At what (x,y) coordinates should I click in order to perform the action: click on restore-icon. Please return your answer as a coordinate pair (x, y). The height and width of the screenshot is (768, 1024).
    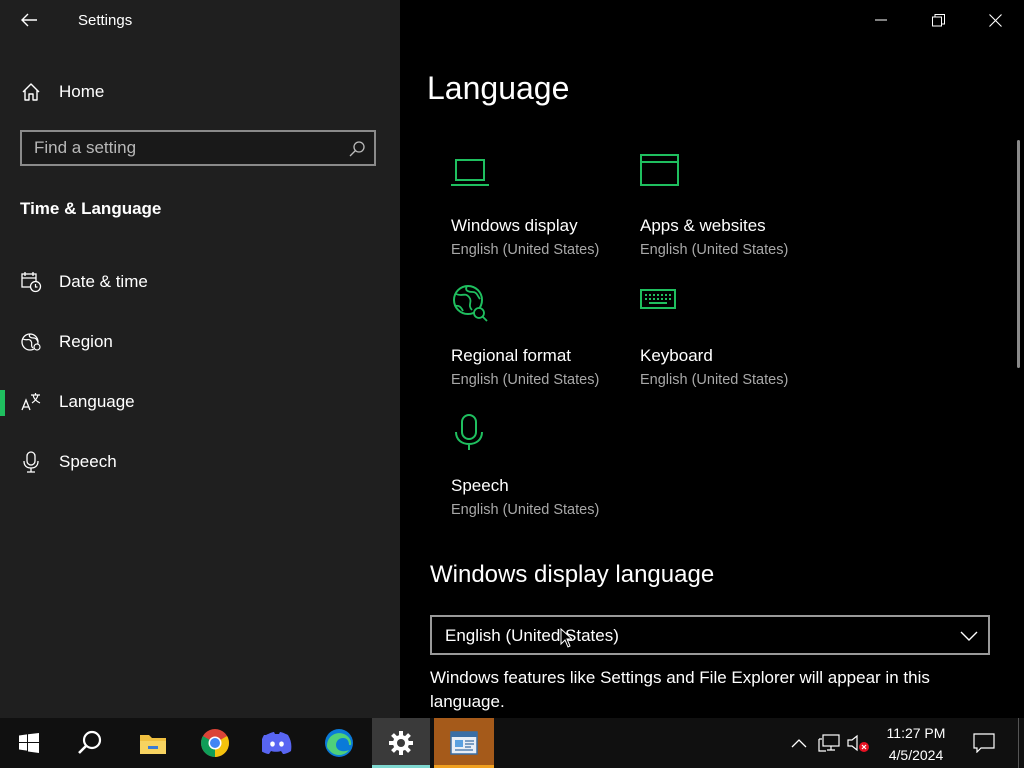
    Looking at the image, I should click on (938, 19).